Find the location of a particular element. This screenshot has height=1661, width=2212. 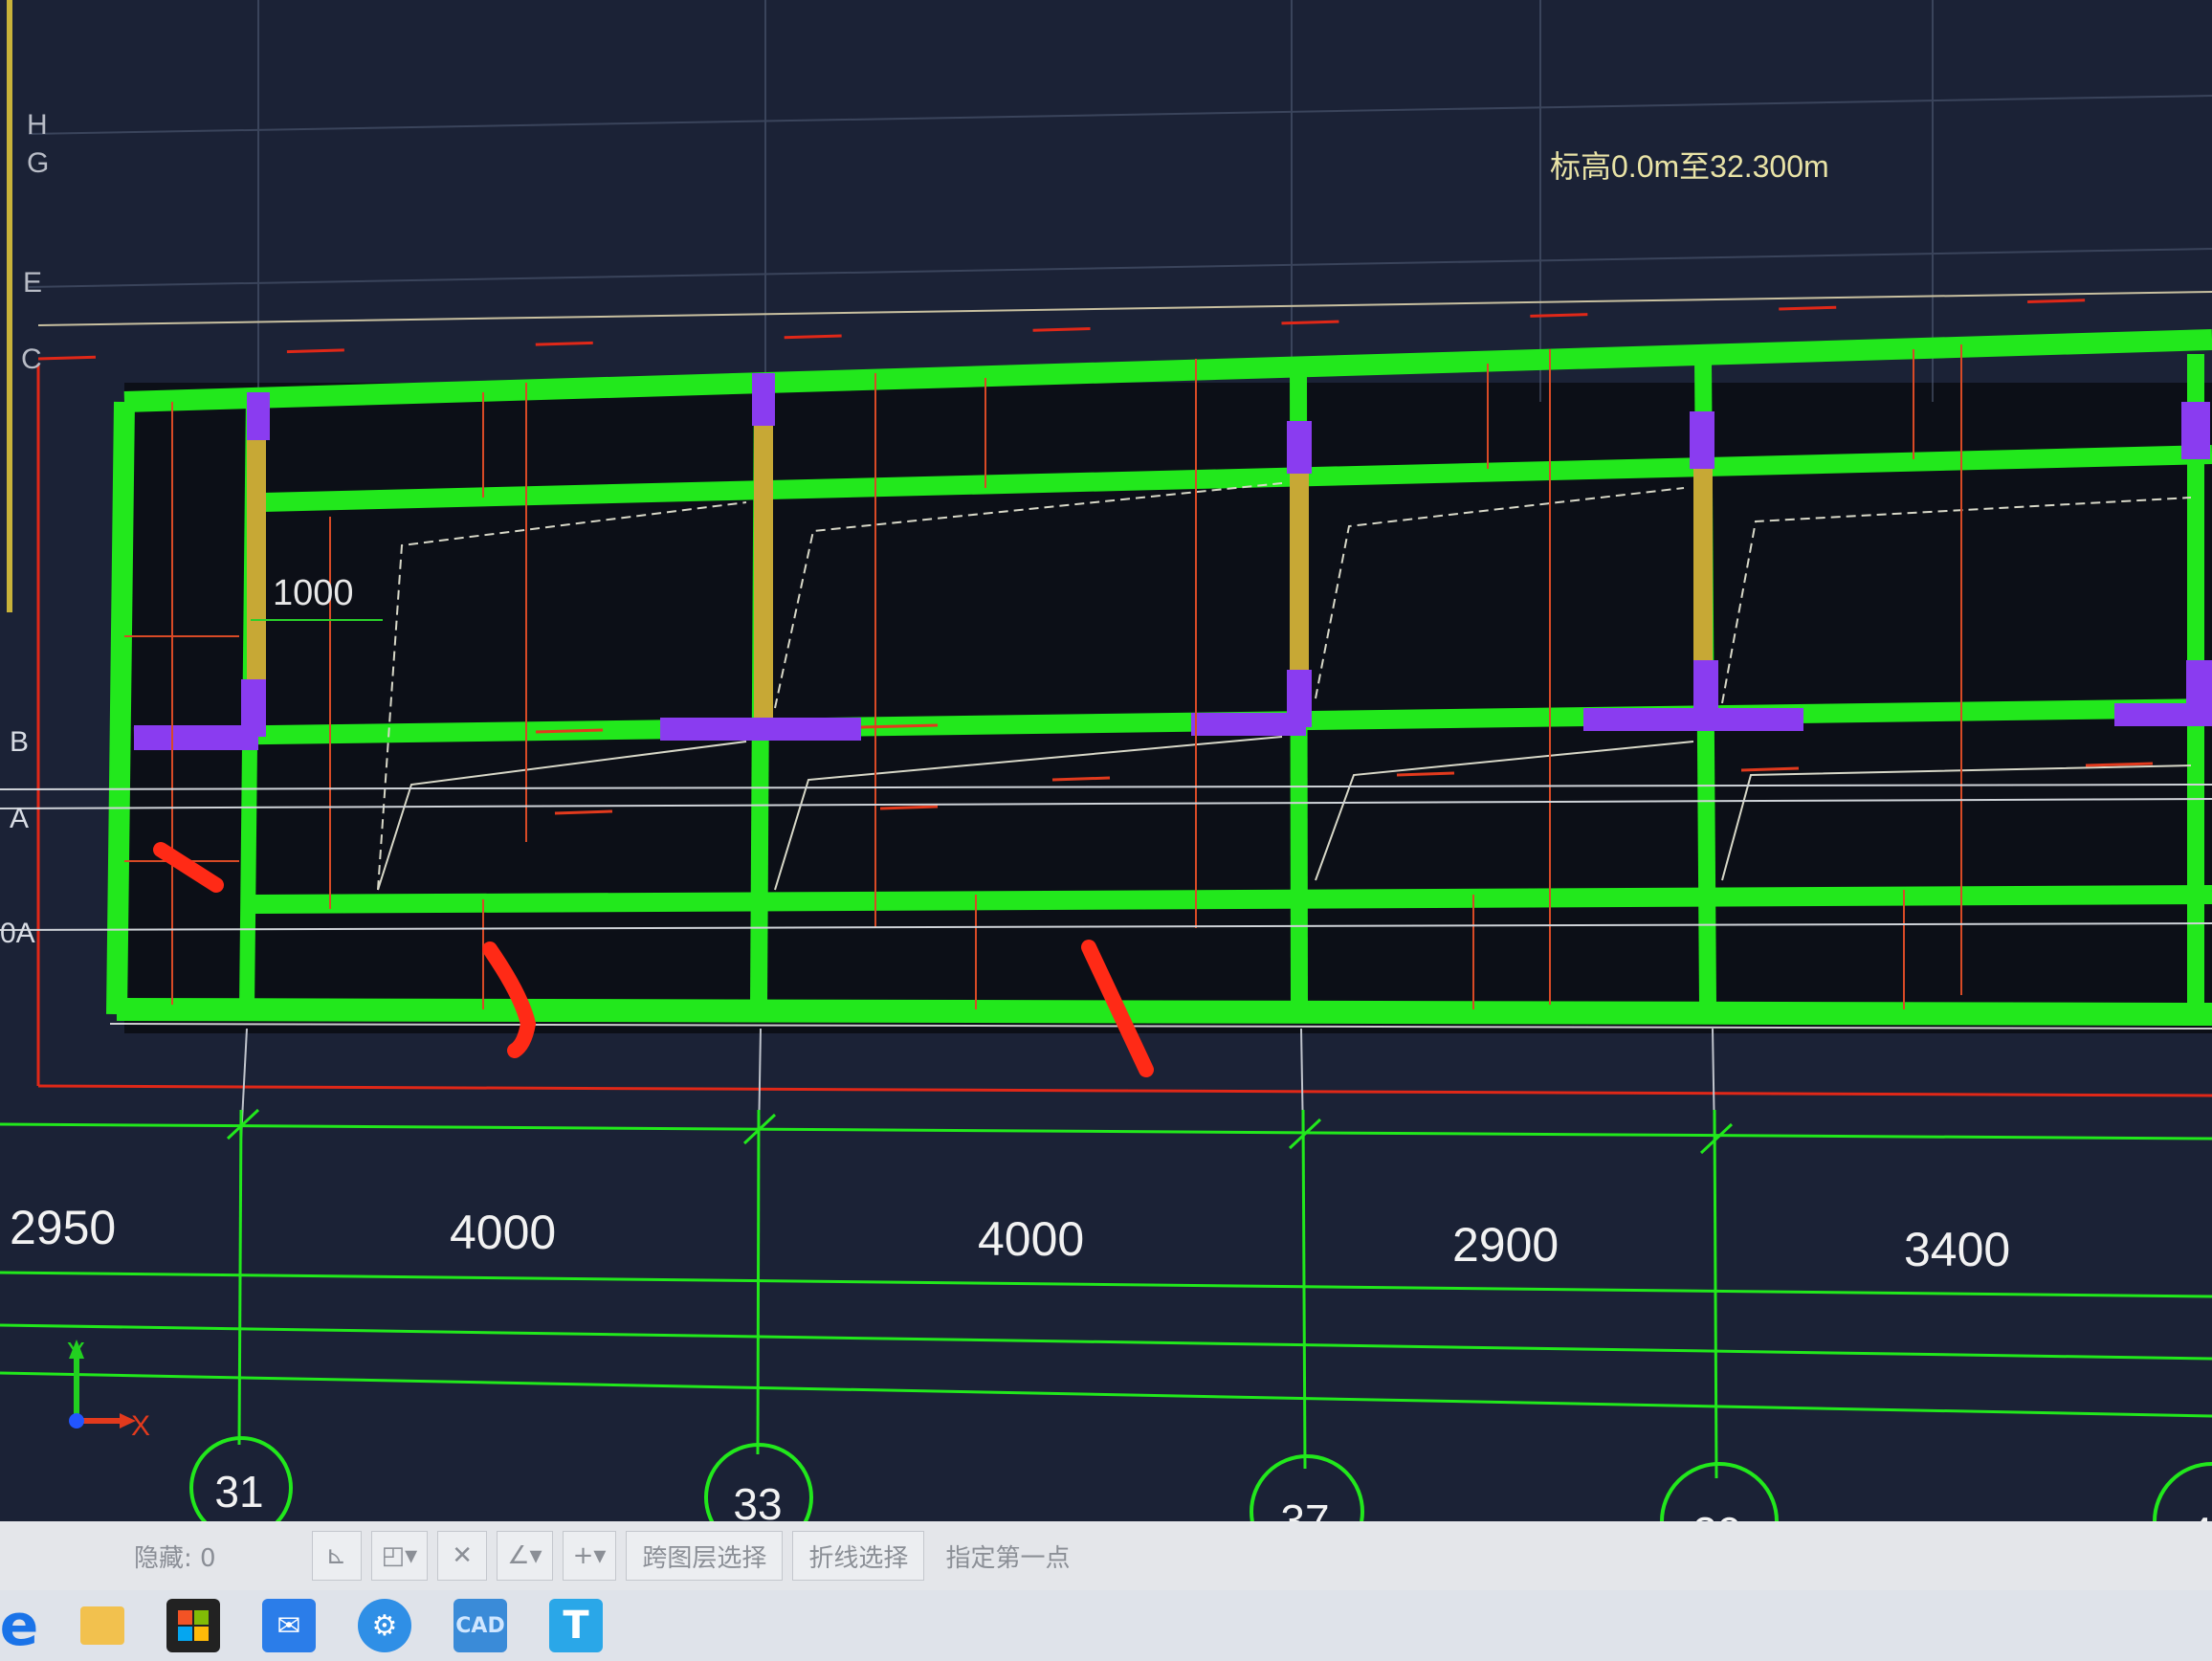

edge-icon: e is located at coordinates (19, 1626).